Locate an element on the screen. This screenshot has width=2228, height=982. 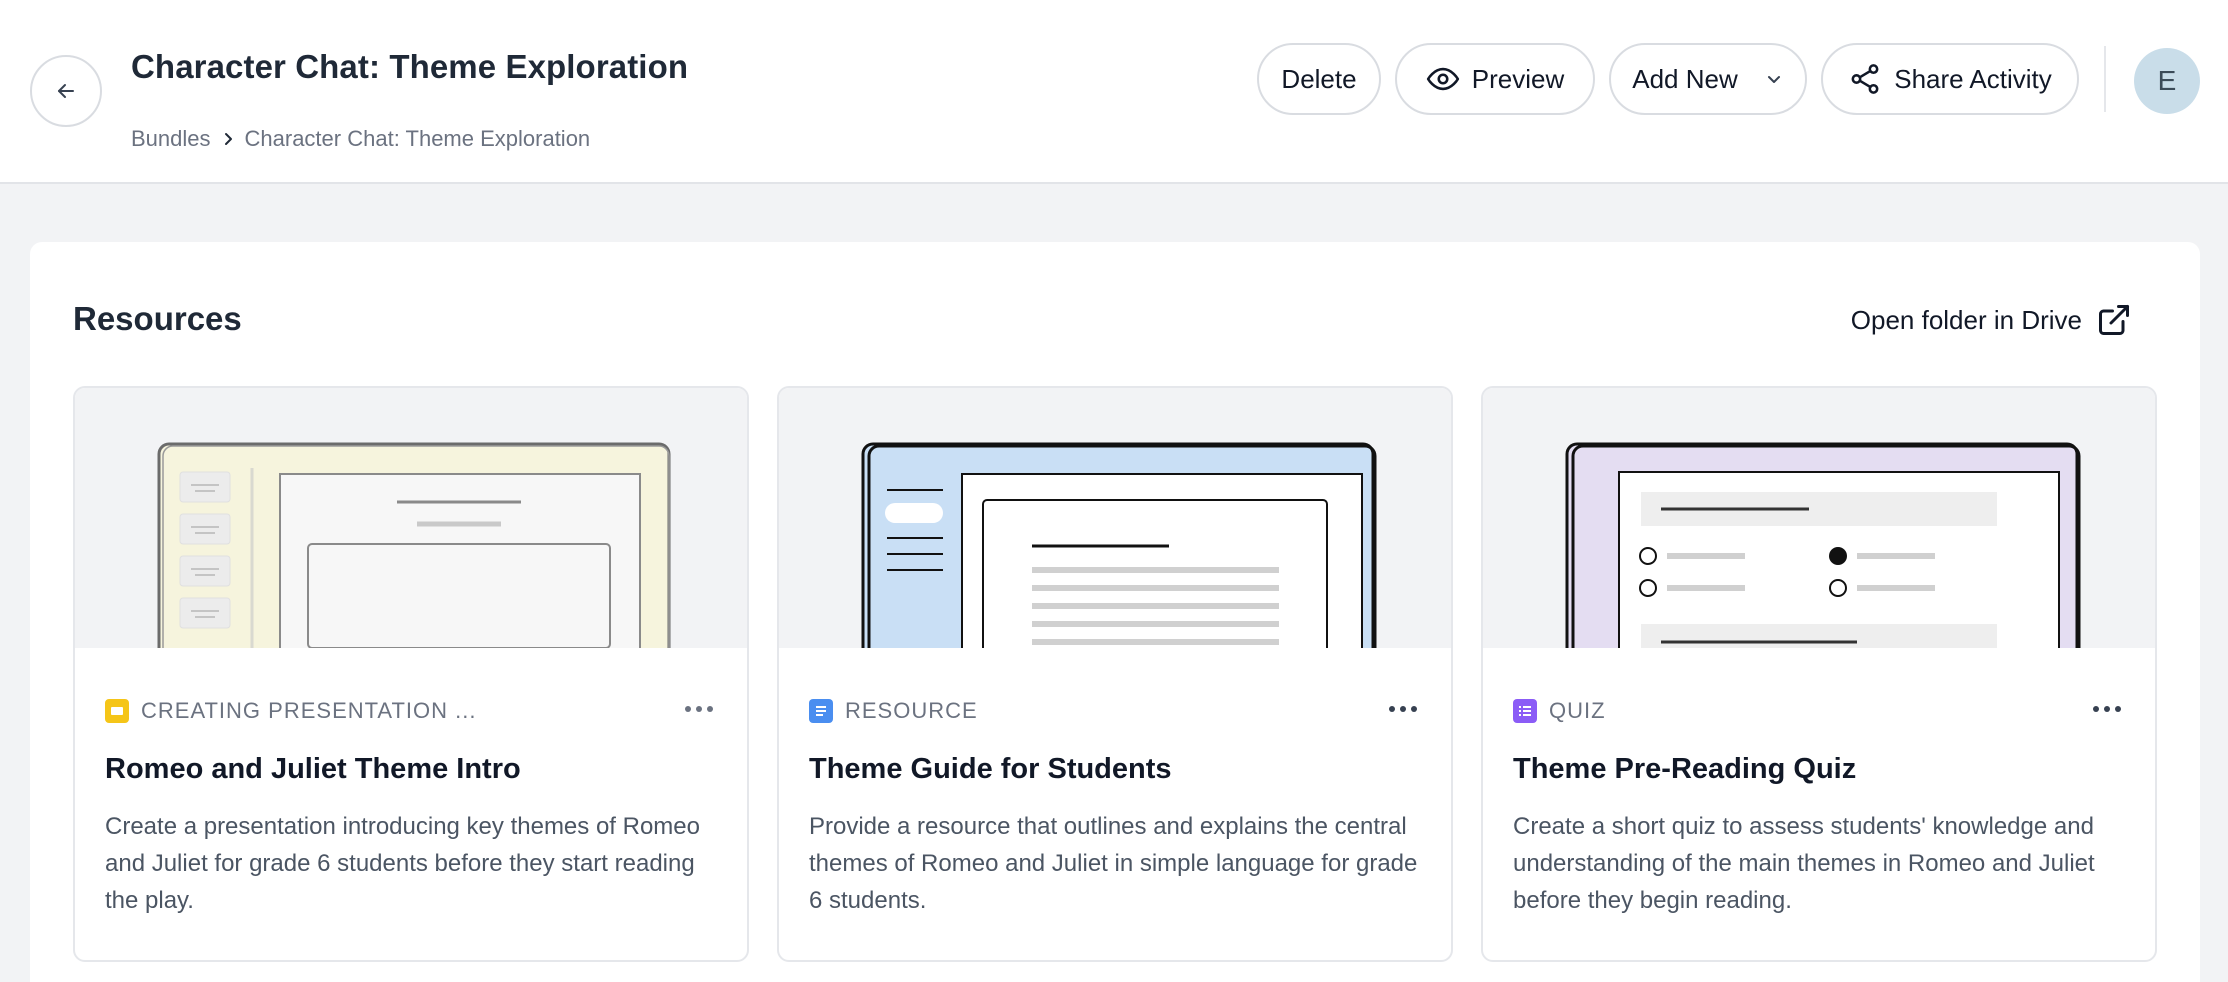
add-new-button: Add New is located at coordinates (1708, 79).